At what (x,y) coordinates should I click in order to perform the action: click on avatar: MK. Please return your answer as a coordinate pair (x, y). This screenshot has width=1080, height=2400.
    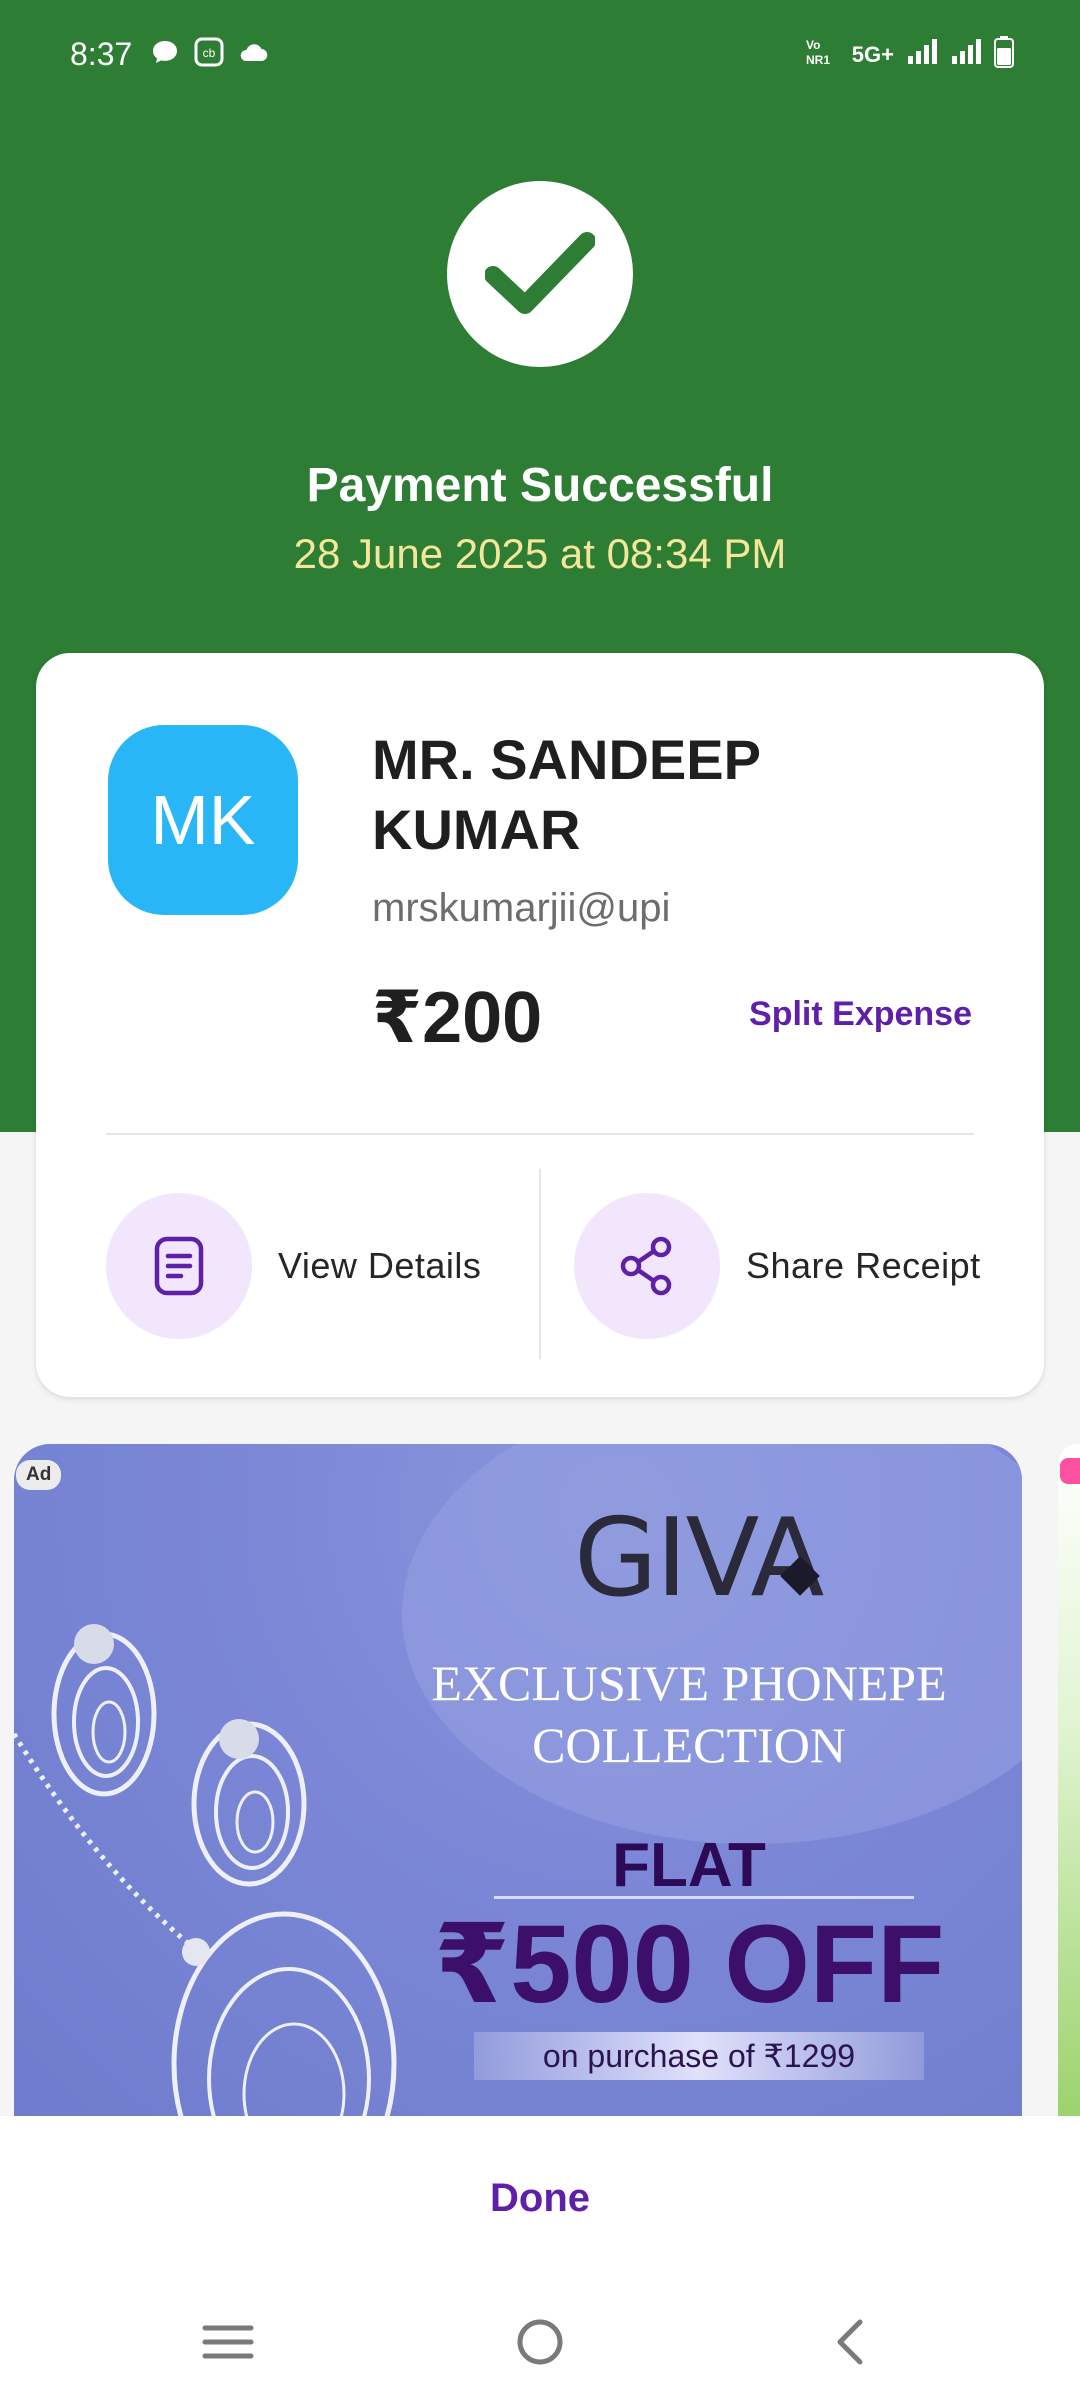
    Looking at the image, I should click on (203, 820).